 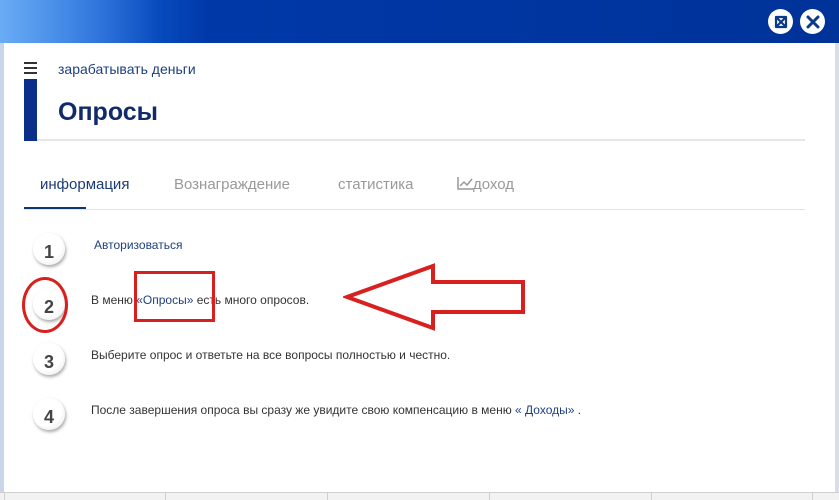 I want to click on tab-income: доход, so click(x=485, y=184).